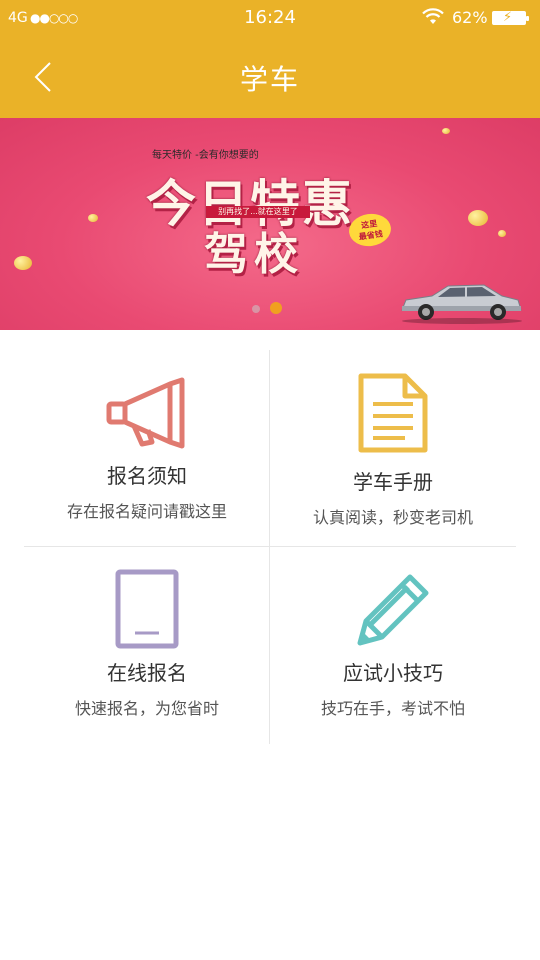  What do you see at coordinates (510, 17) in the screenshot?
I see `battery-charging-icon: ⚡` at bounding box center [510, 17].